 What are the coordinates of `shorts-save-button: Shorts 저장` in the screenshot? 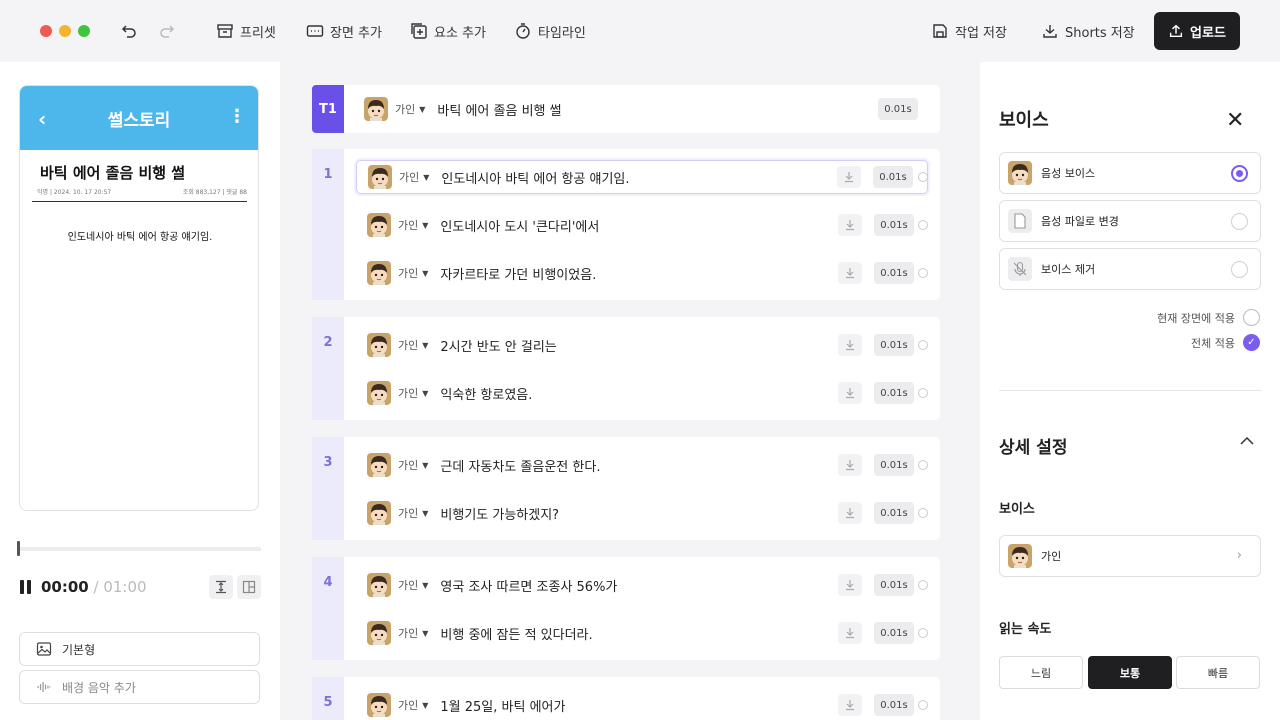 It's located at (1088, 31).